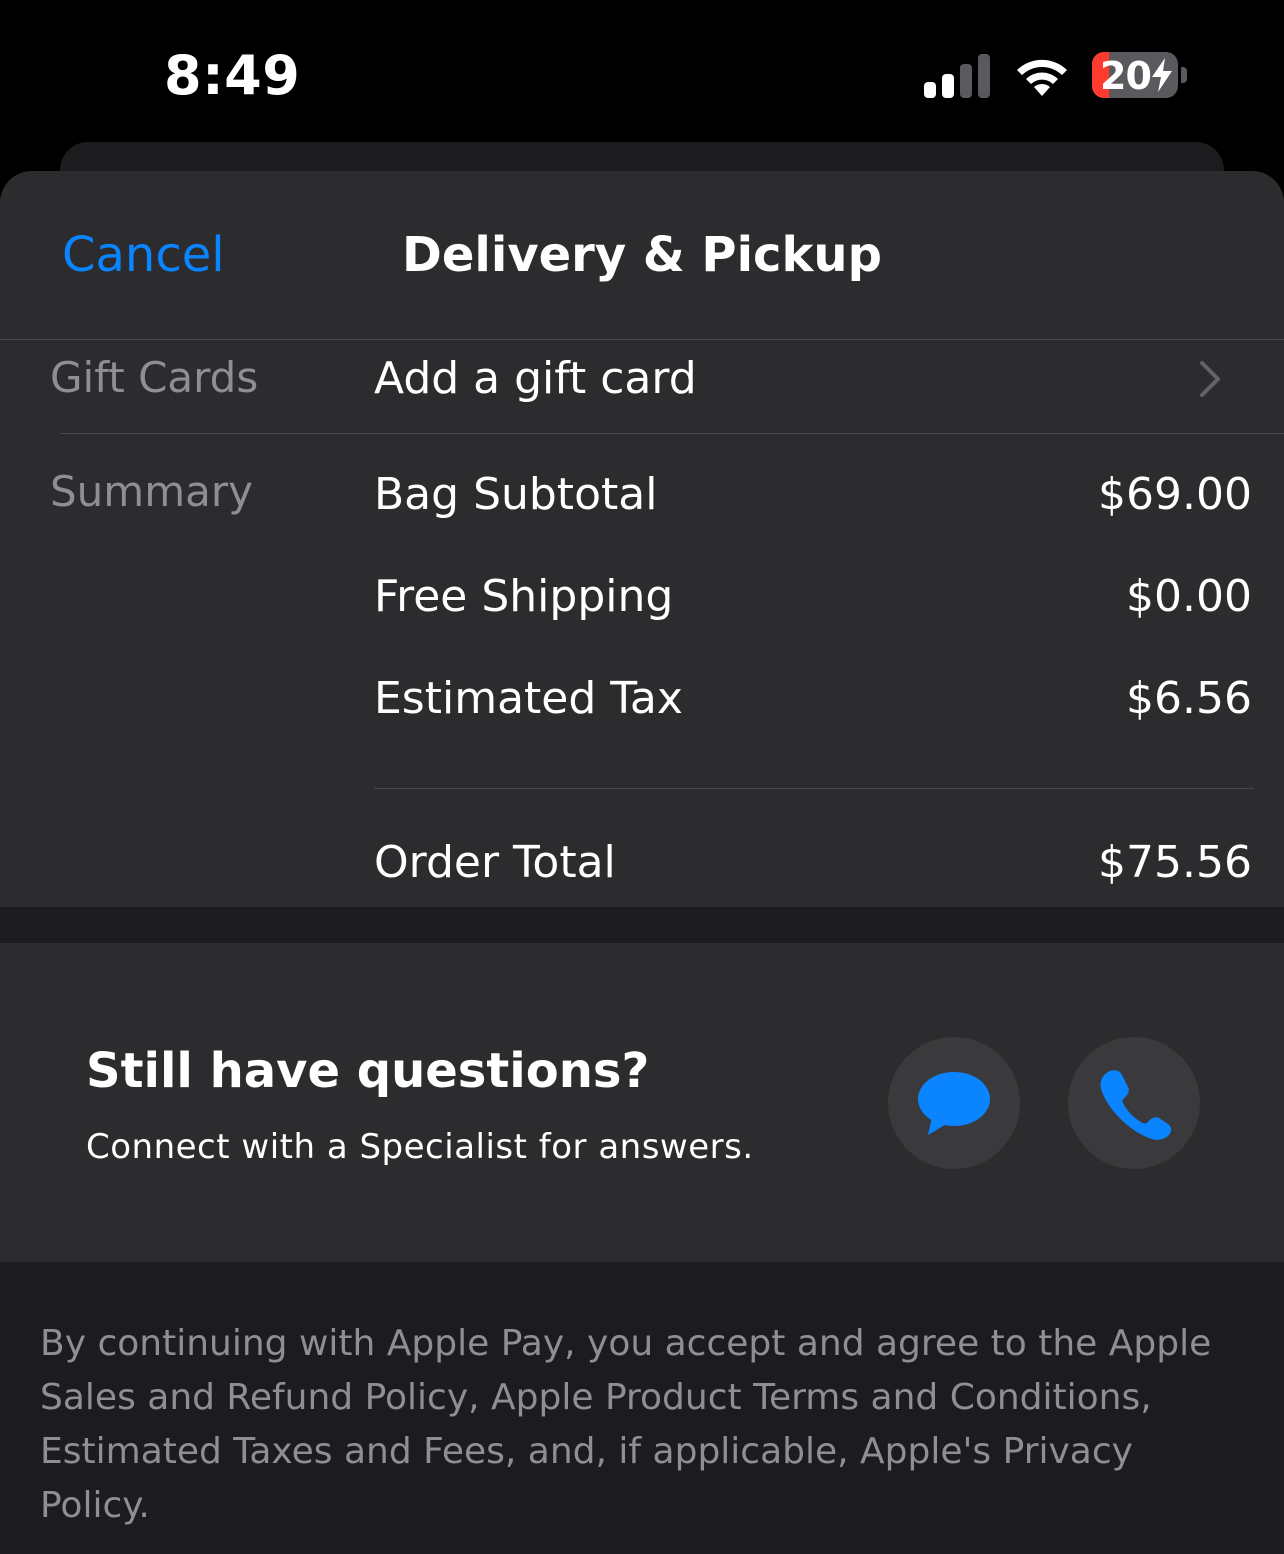 The height and width of the screenshot is (1554, 1284). Describe the element at coordinates (1175, 862) in the screenshot. I see `order-total-value: $75.56` at that location.